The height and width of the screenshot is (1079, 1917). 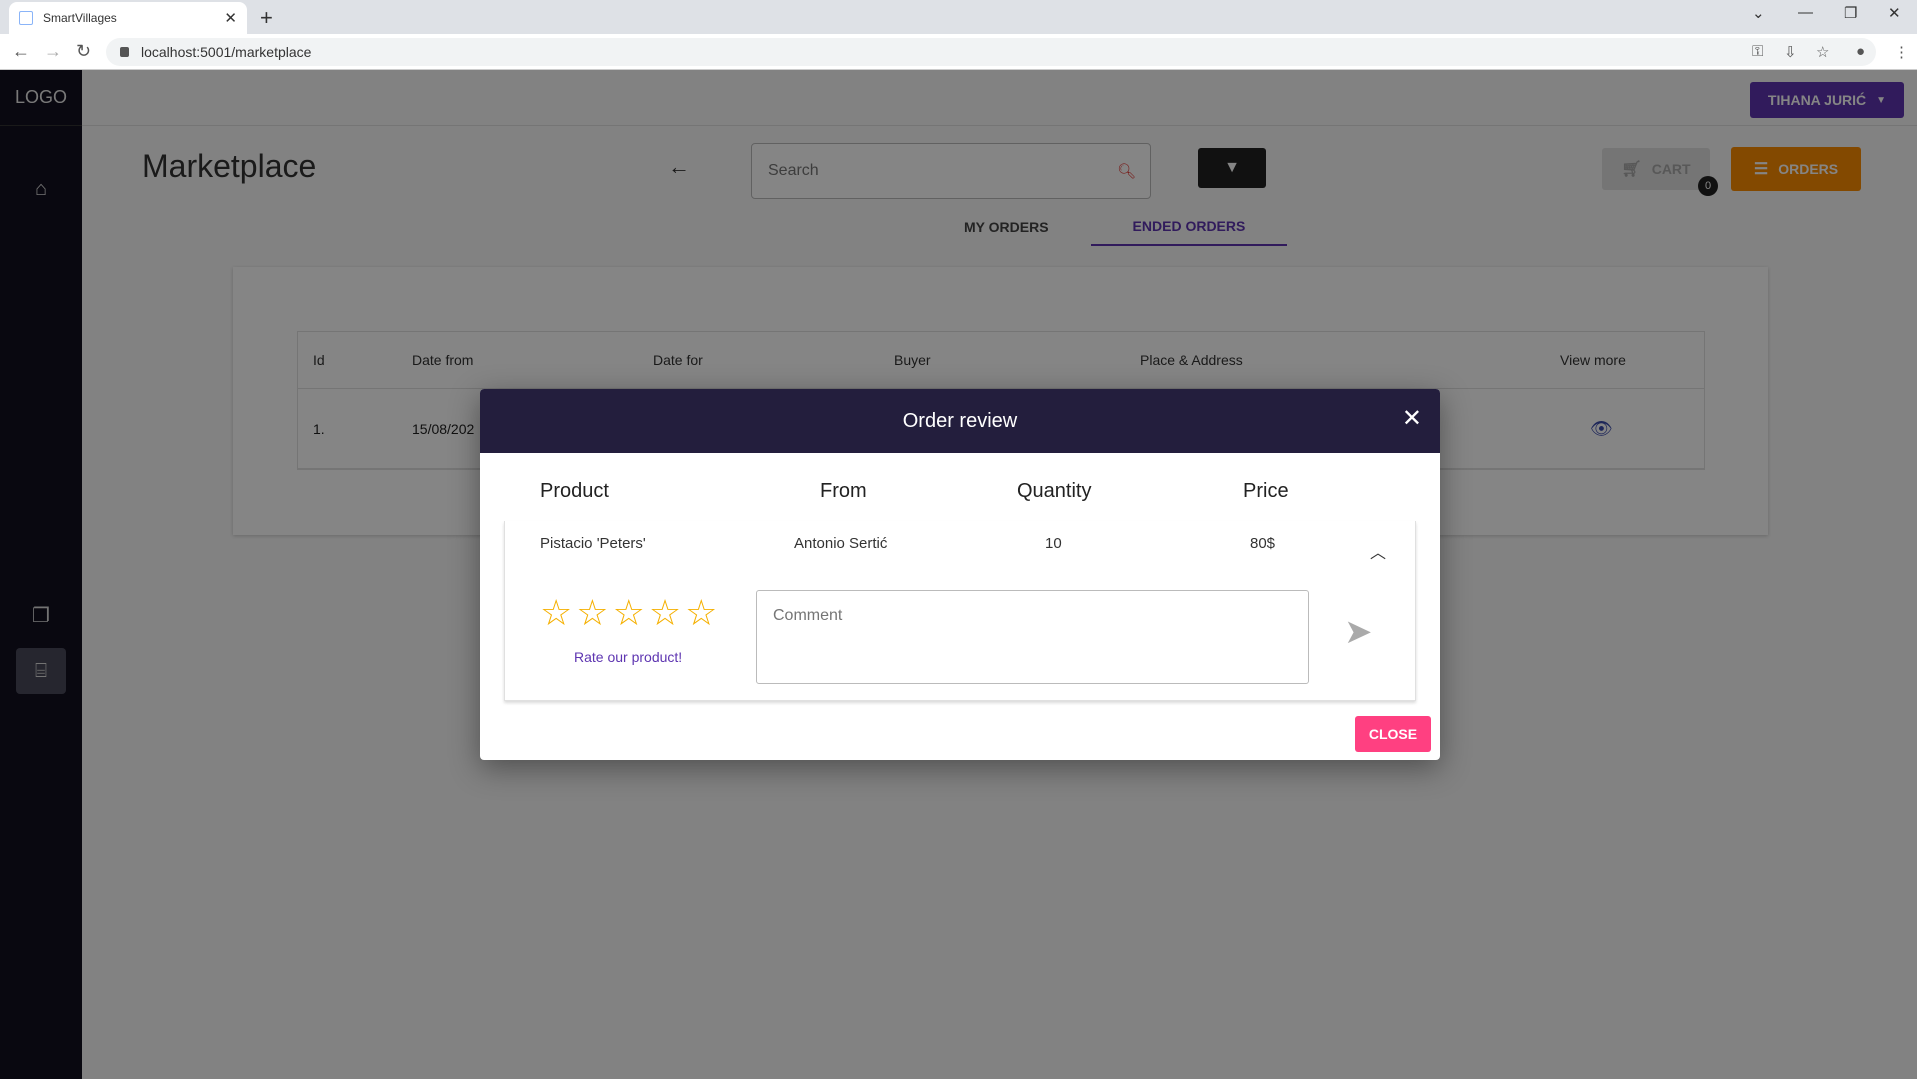 I want to click on rate-prompt: Rate our product!, so click(x=628, y=657).